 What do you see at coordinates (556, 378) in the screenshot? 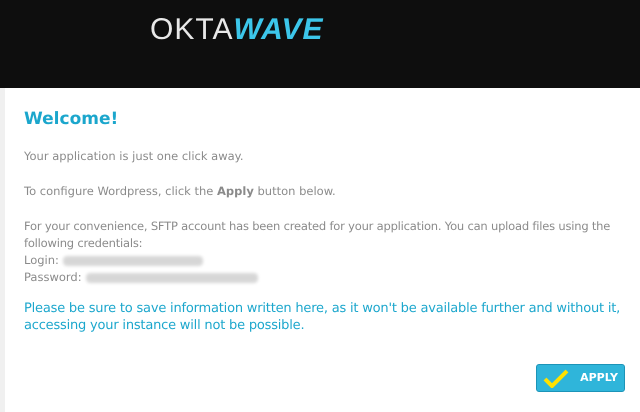
I see `check-icon` at bounding box center [556, 378].